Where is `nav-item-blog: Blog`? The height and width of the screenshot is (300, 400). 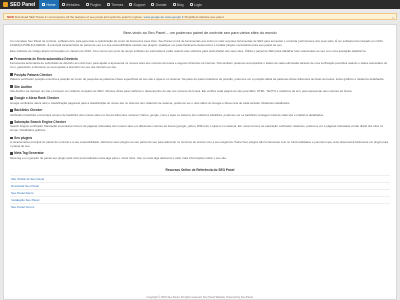 nav-item-blog: Blog is located at coordinates (178, 4).